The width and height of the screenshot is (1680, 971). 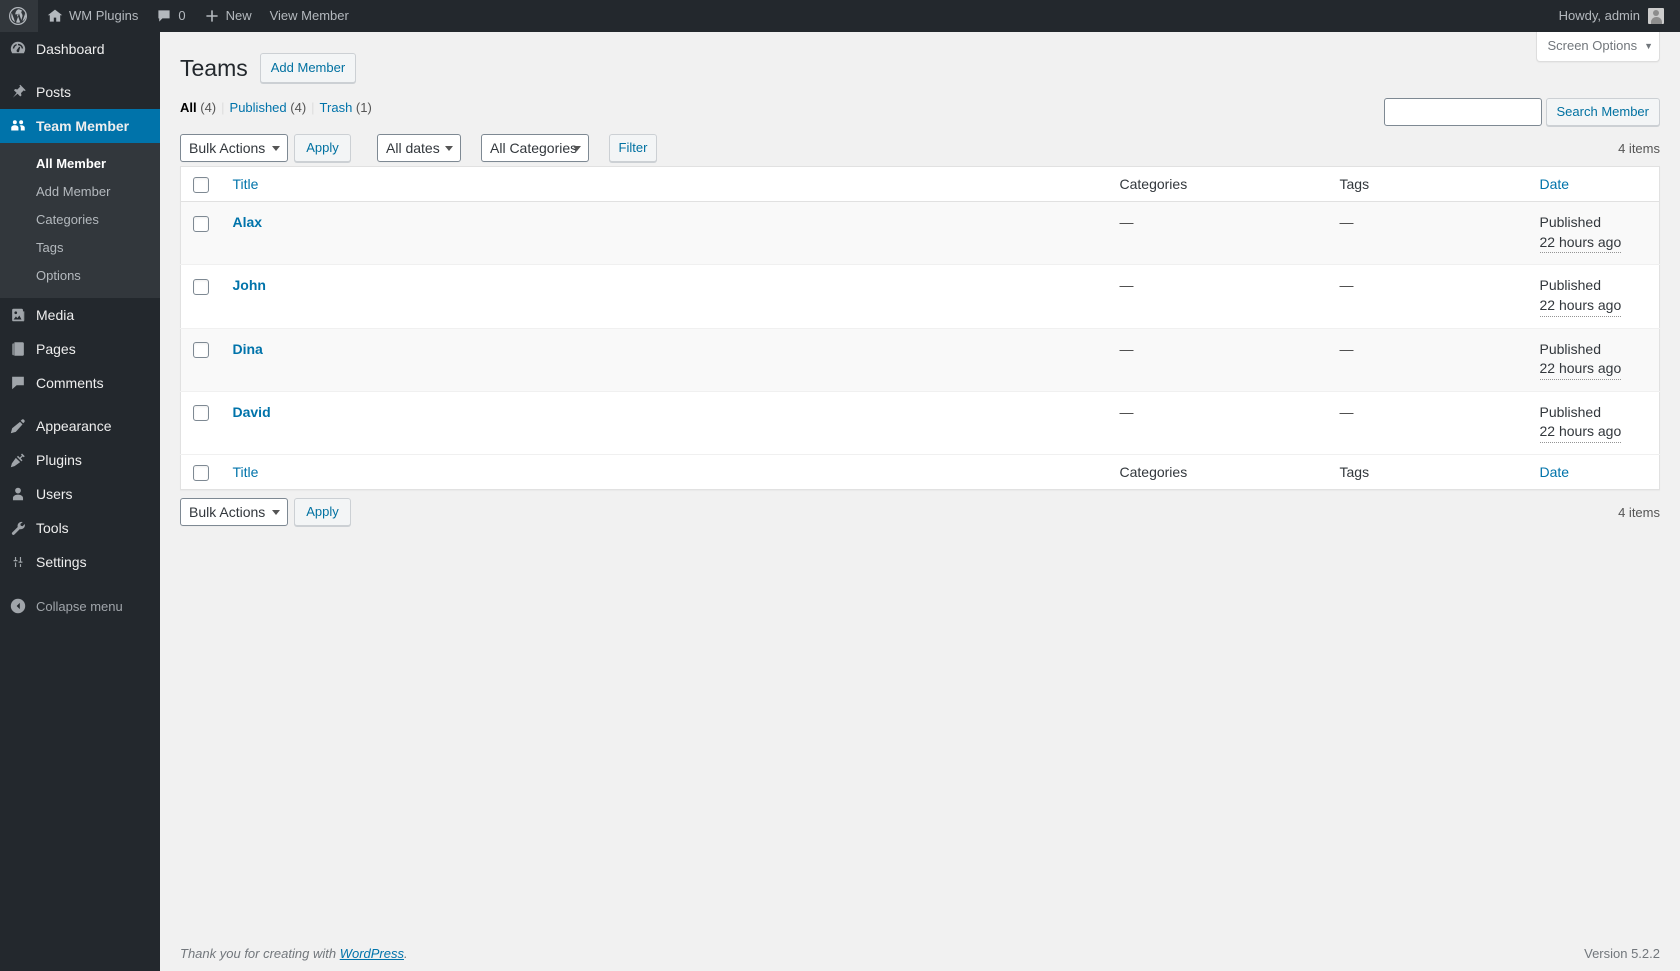 I want to click on table-row: Dina — — Published 22 hours ago, so click(x=920, y=360).